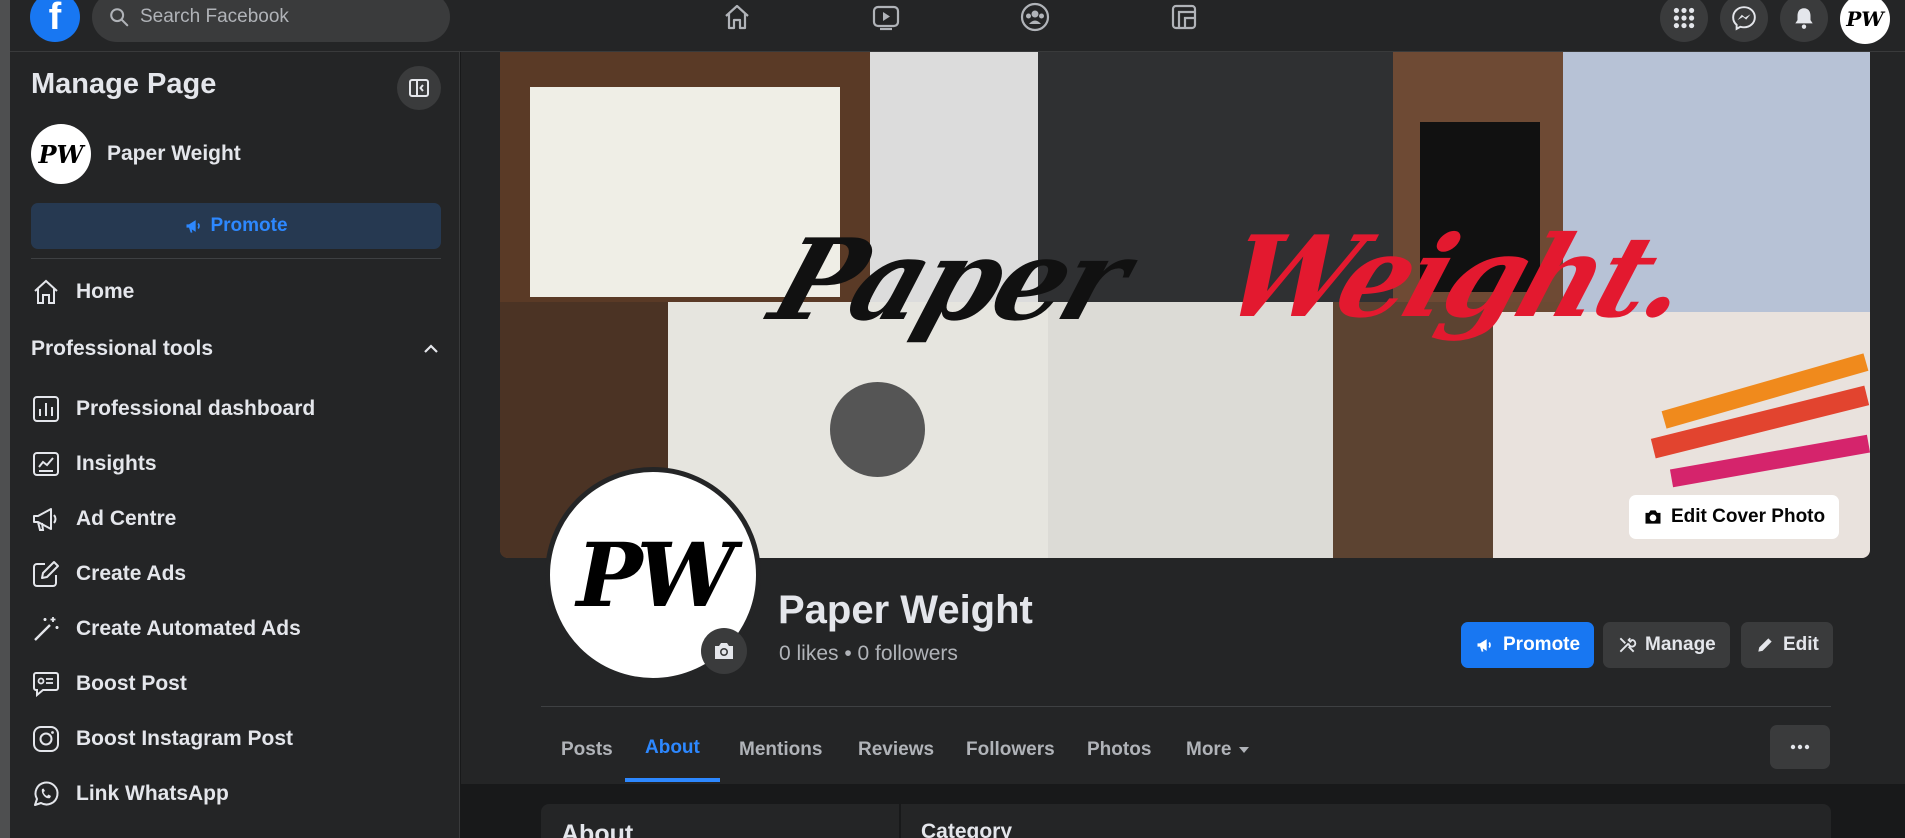 Image resolution: width=1905 pixels, height=838 pixels. What do you see at coordinates (1680, 644) in the screenshot?
I see `manage-label: Manage` at bounding box center [1680, 644].